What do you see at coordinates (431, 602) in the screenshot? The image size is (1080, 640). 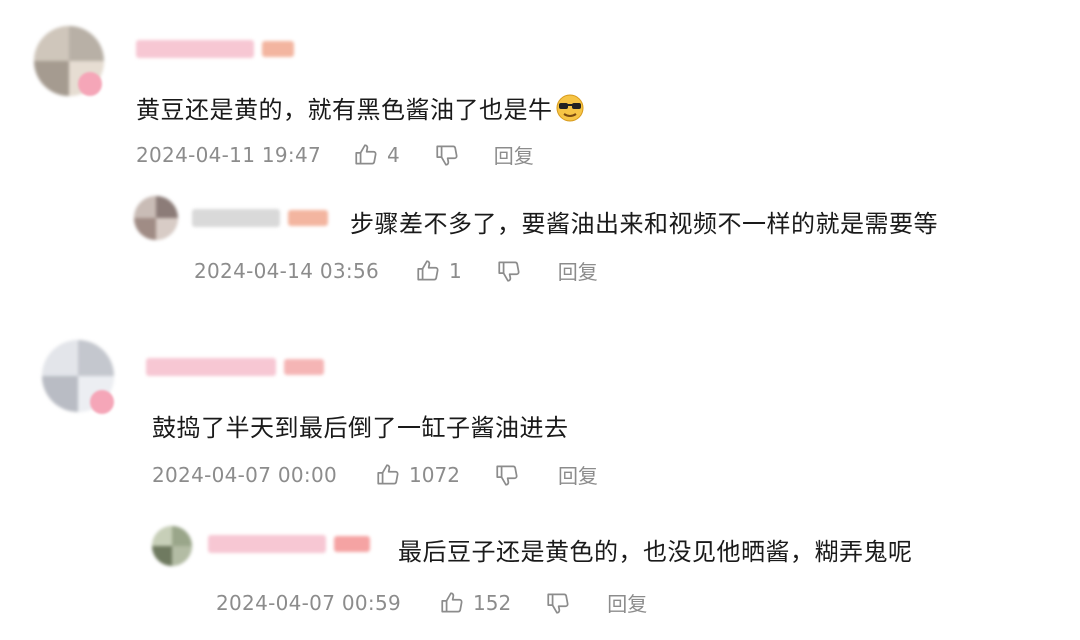 I see `reply-meta: 2024-04-07 00:59 152 回复` at bounding box center [431, 602].